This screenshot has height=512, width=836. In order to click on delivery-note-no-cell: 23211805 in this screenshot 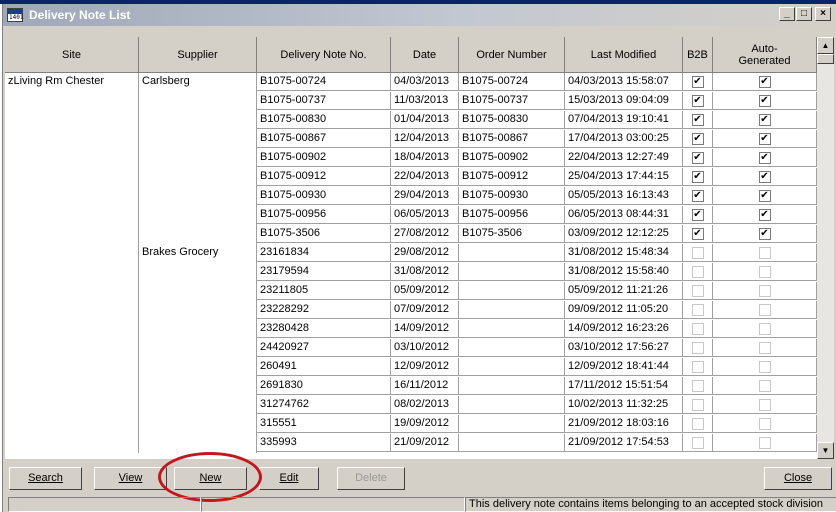, I will do `click(324, 291)`.